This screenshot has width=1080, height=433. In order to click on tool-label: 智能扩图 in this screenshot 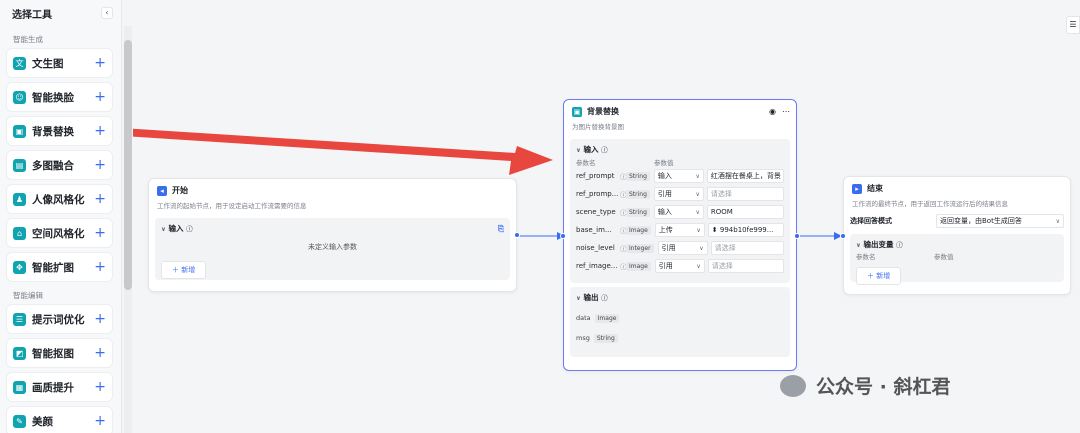, I will do `click(53, 267)`.